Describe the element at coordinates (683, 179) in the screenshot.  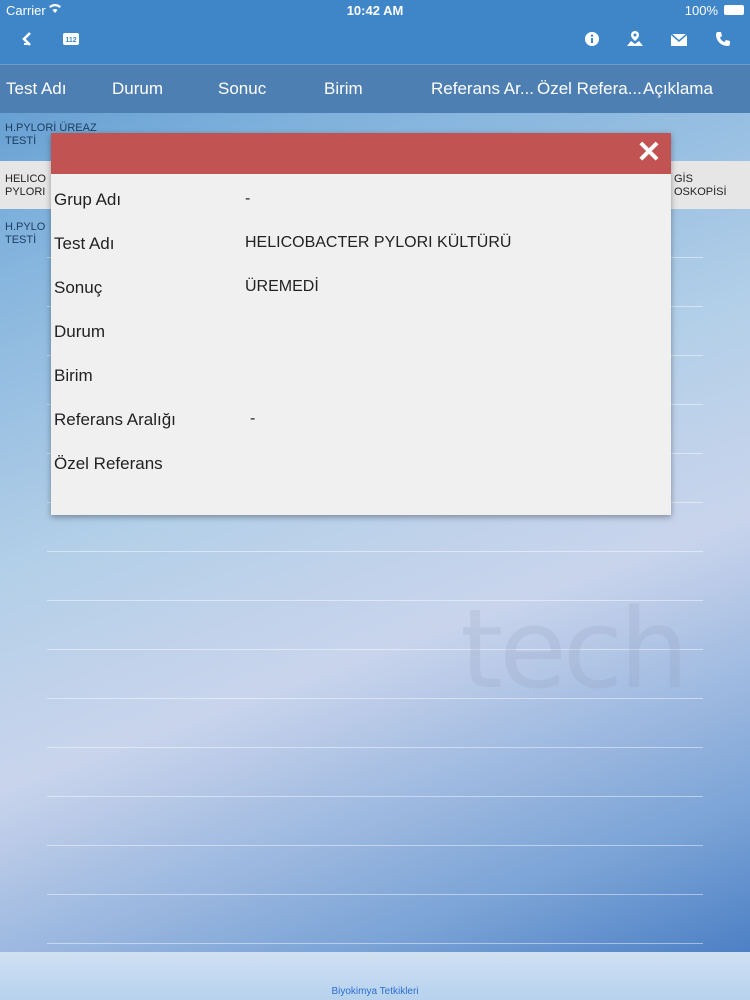
I see `description-line: GİS` at that location.